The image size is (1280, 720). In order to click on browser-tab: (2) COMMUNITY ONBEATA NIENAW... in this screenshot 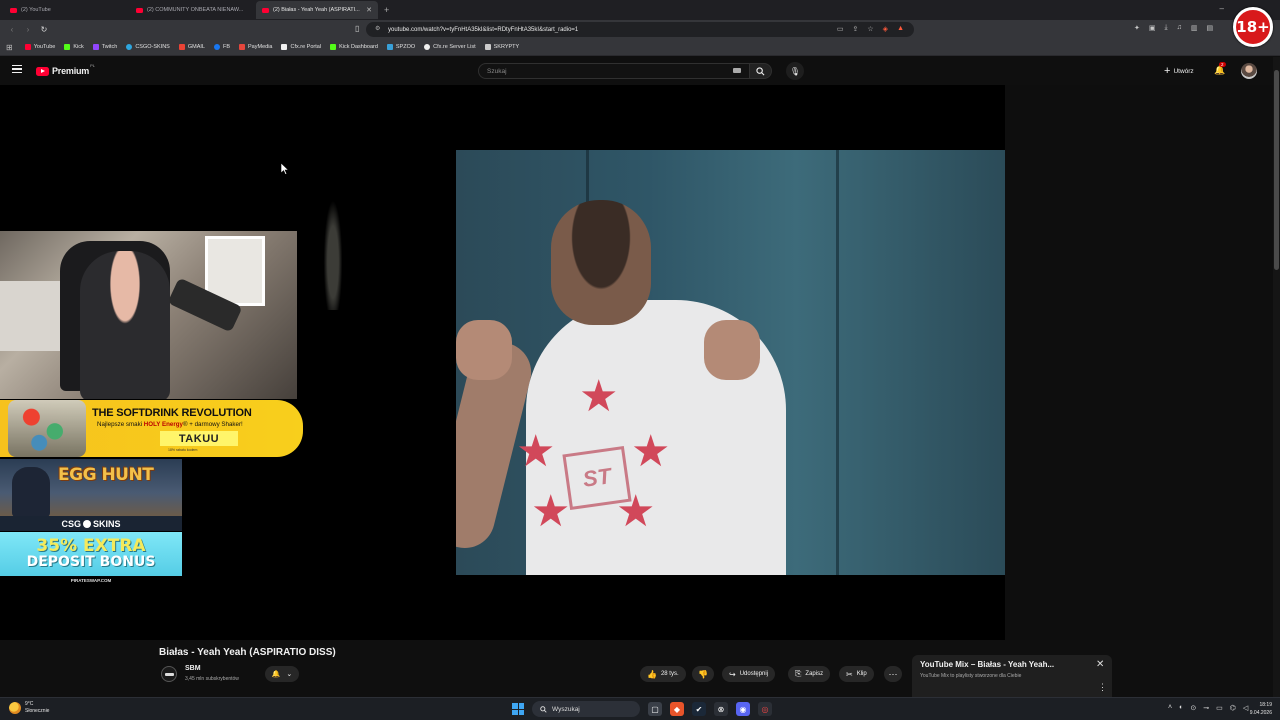, I will do `click(191, 10)`.